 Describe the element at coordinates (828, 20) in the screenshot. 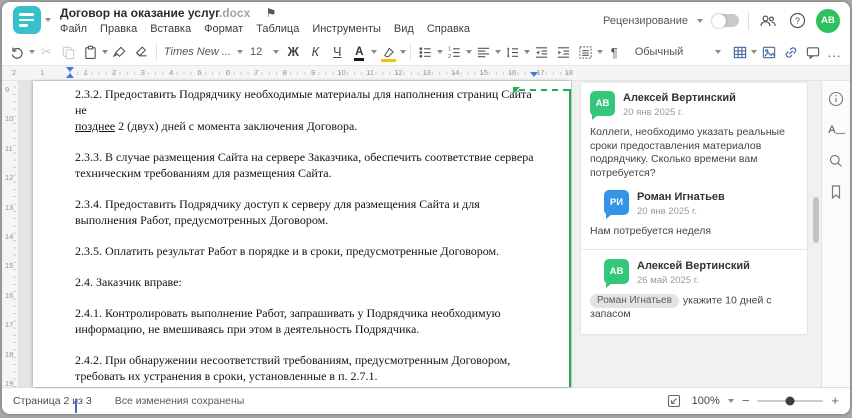

I see `user-avatar: АВ` at that location.